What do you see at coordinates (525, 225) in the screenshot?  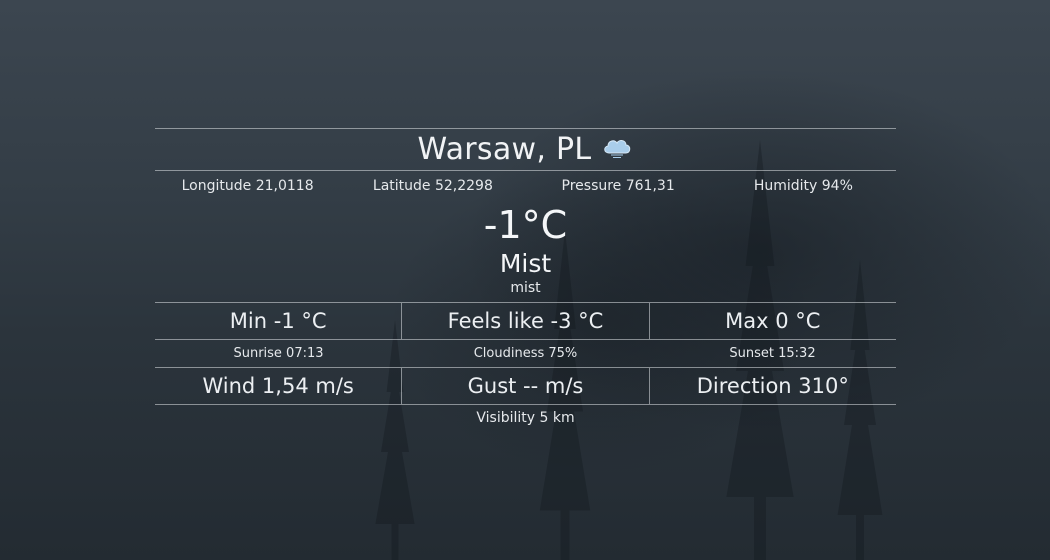 I see `current-temperature: -1°C` at bounding box center [525, 225].